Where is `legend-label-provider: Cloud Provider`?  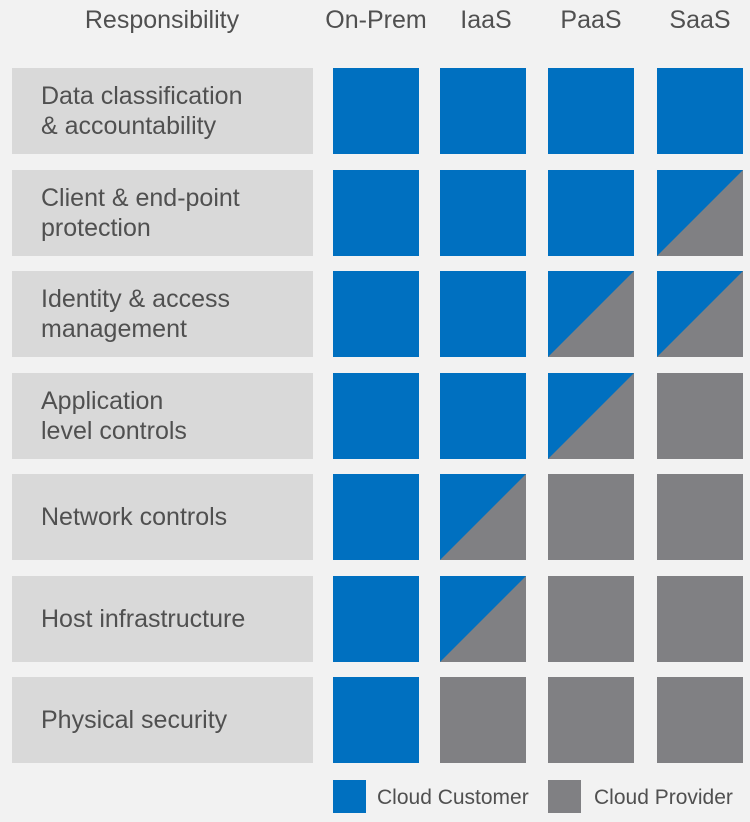
legend-label-provider: Cloud Provider is located at coordinates (663, 797).